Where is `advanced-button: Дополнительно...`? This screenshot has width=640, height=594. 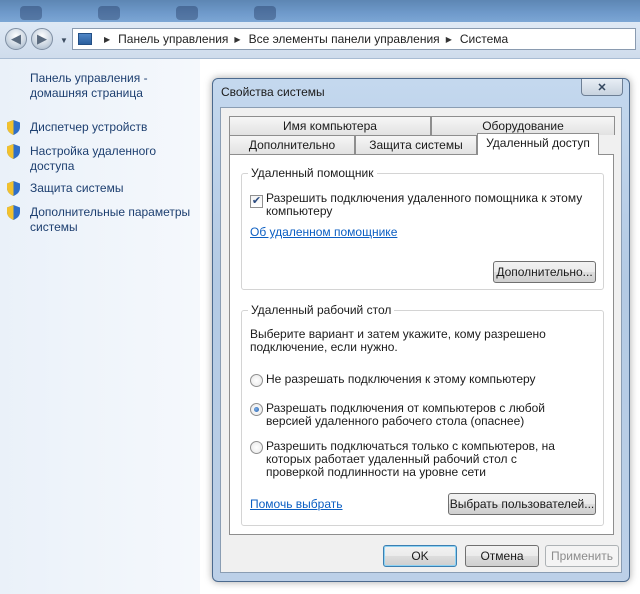
advanced-button: Дополнительно... is located at coordinates (544, 272).